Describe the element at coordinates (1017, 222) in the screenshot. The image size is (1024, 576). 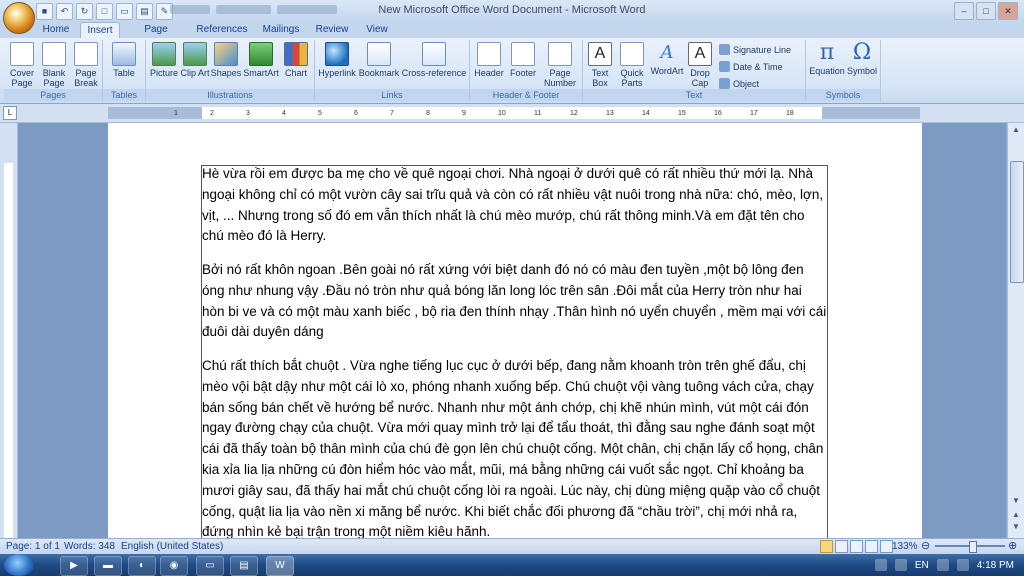
I see `scrollbar-thumb` at that location.